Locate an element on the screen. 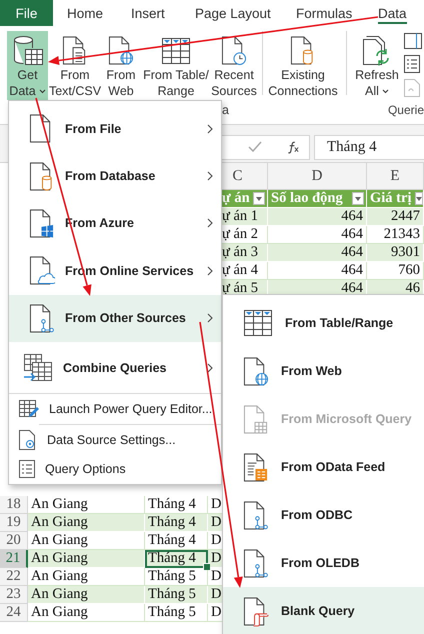 Image resolution: width=424 pixels, height=634 pixels. file-gear-icon is located at coordinates (28, 440).